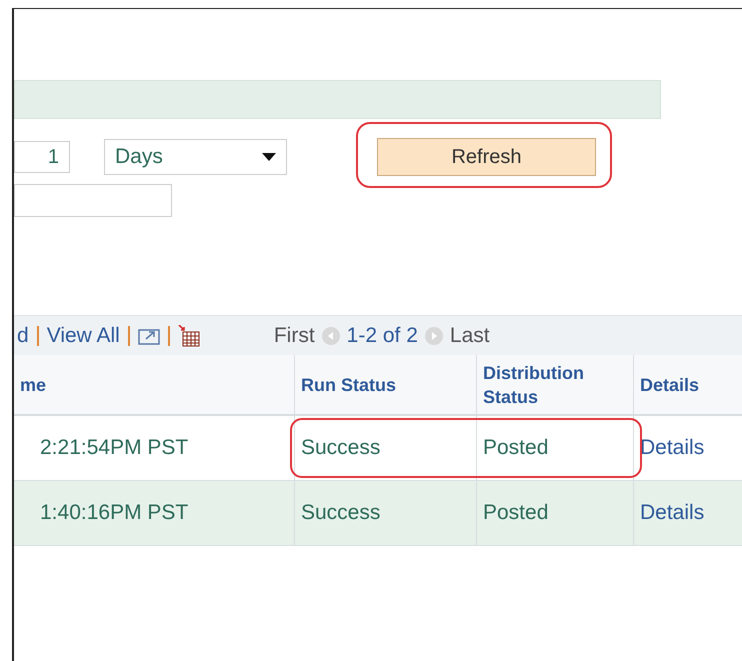  Describe the element at coordinates (330, 336) in the screenshot. I see `previous-icon` at that location.